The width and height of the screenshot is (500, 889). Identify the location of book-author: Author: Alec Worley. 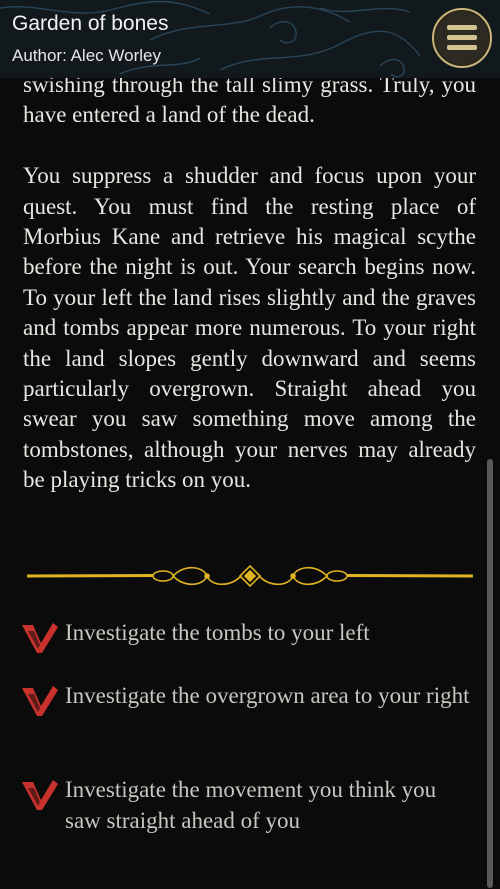
(86, 55).